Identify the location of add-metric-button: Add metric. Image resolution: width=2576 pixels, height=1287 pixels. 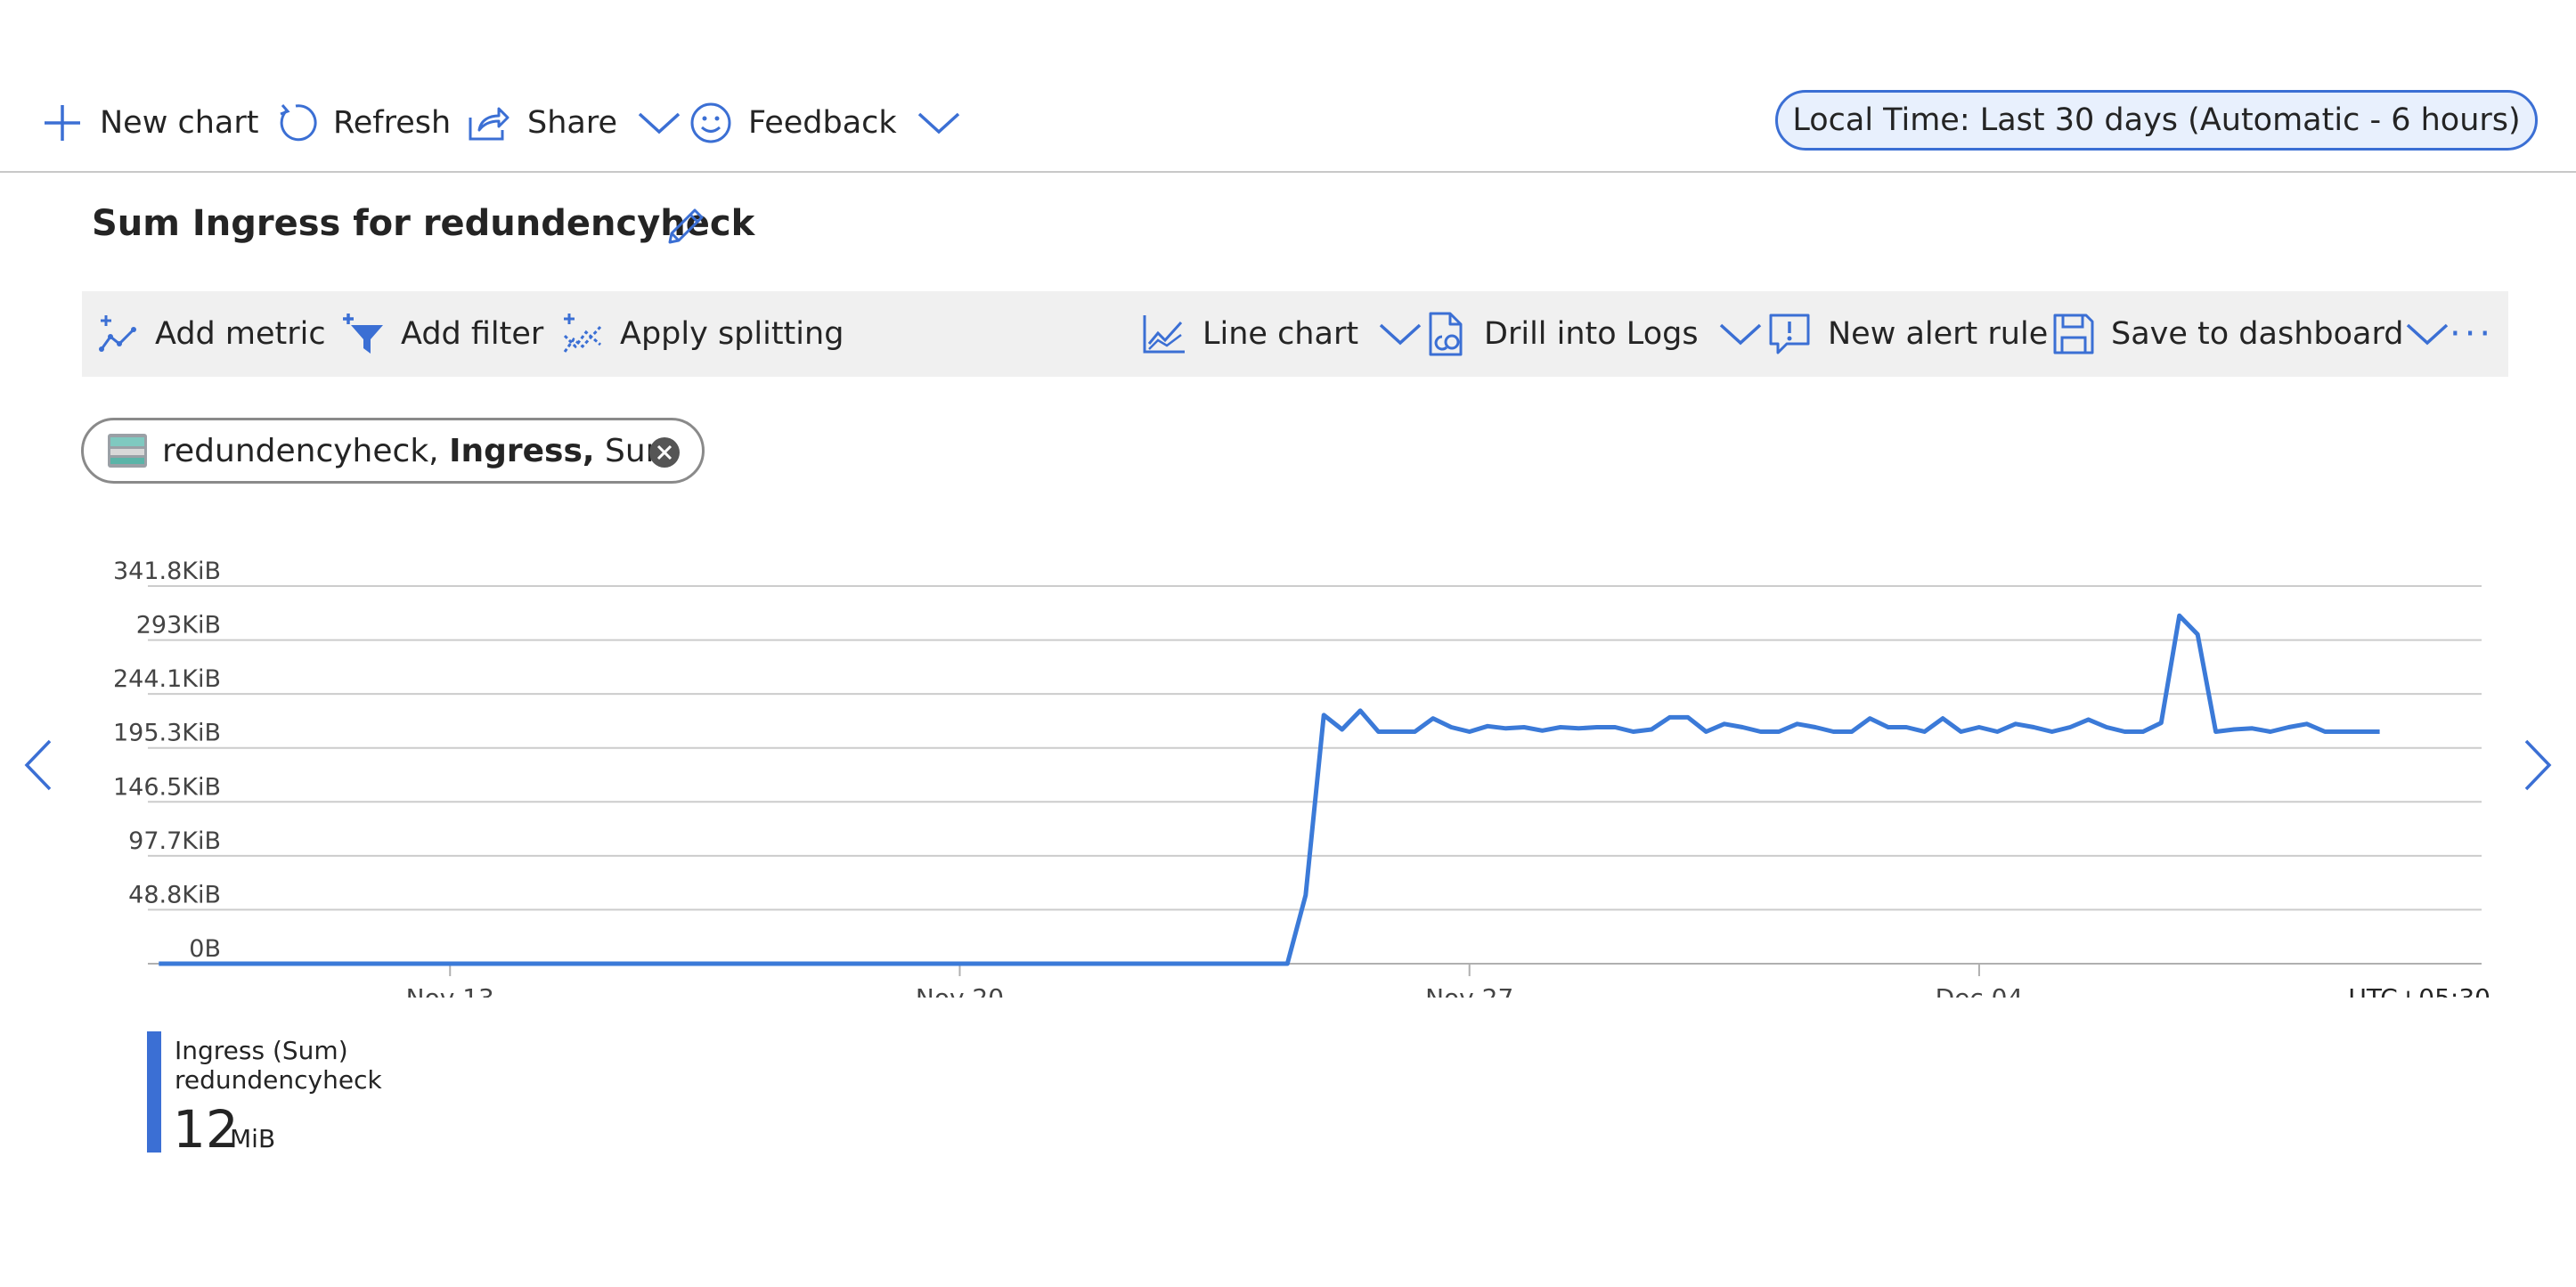
(212, 334).